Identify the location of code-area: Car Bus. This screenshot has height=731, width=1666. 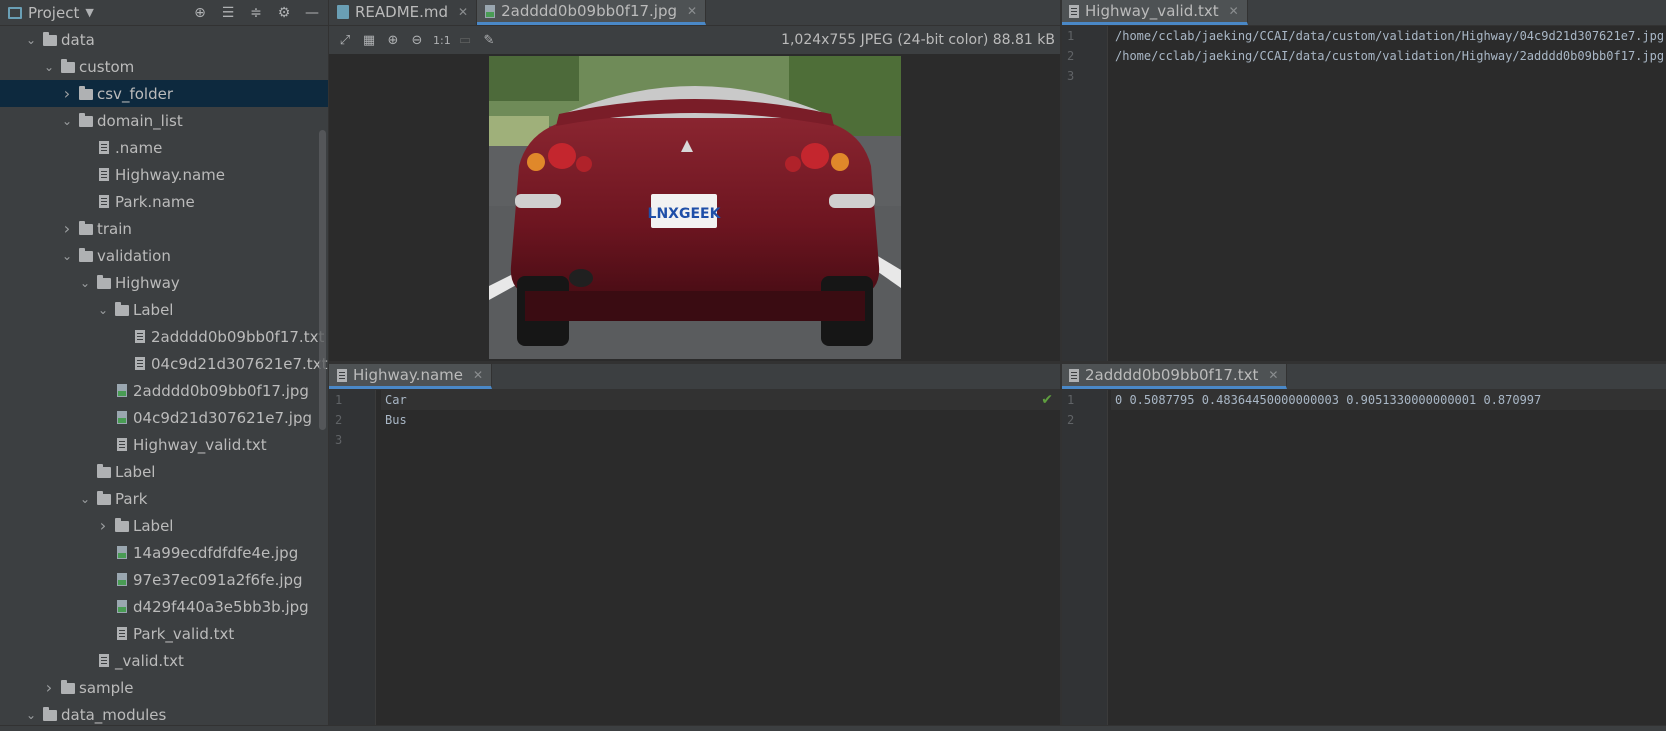
(721, 420).